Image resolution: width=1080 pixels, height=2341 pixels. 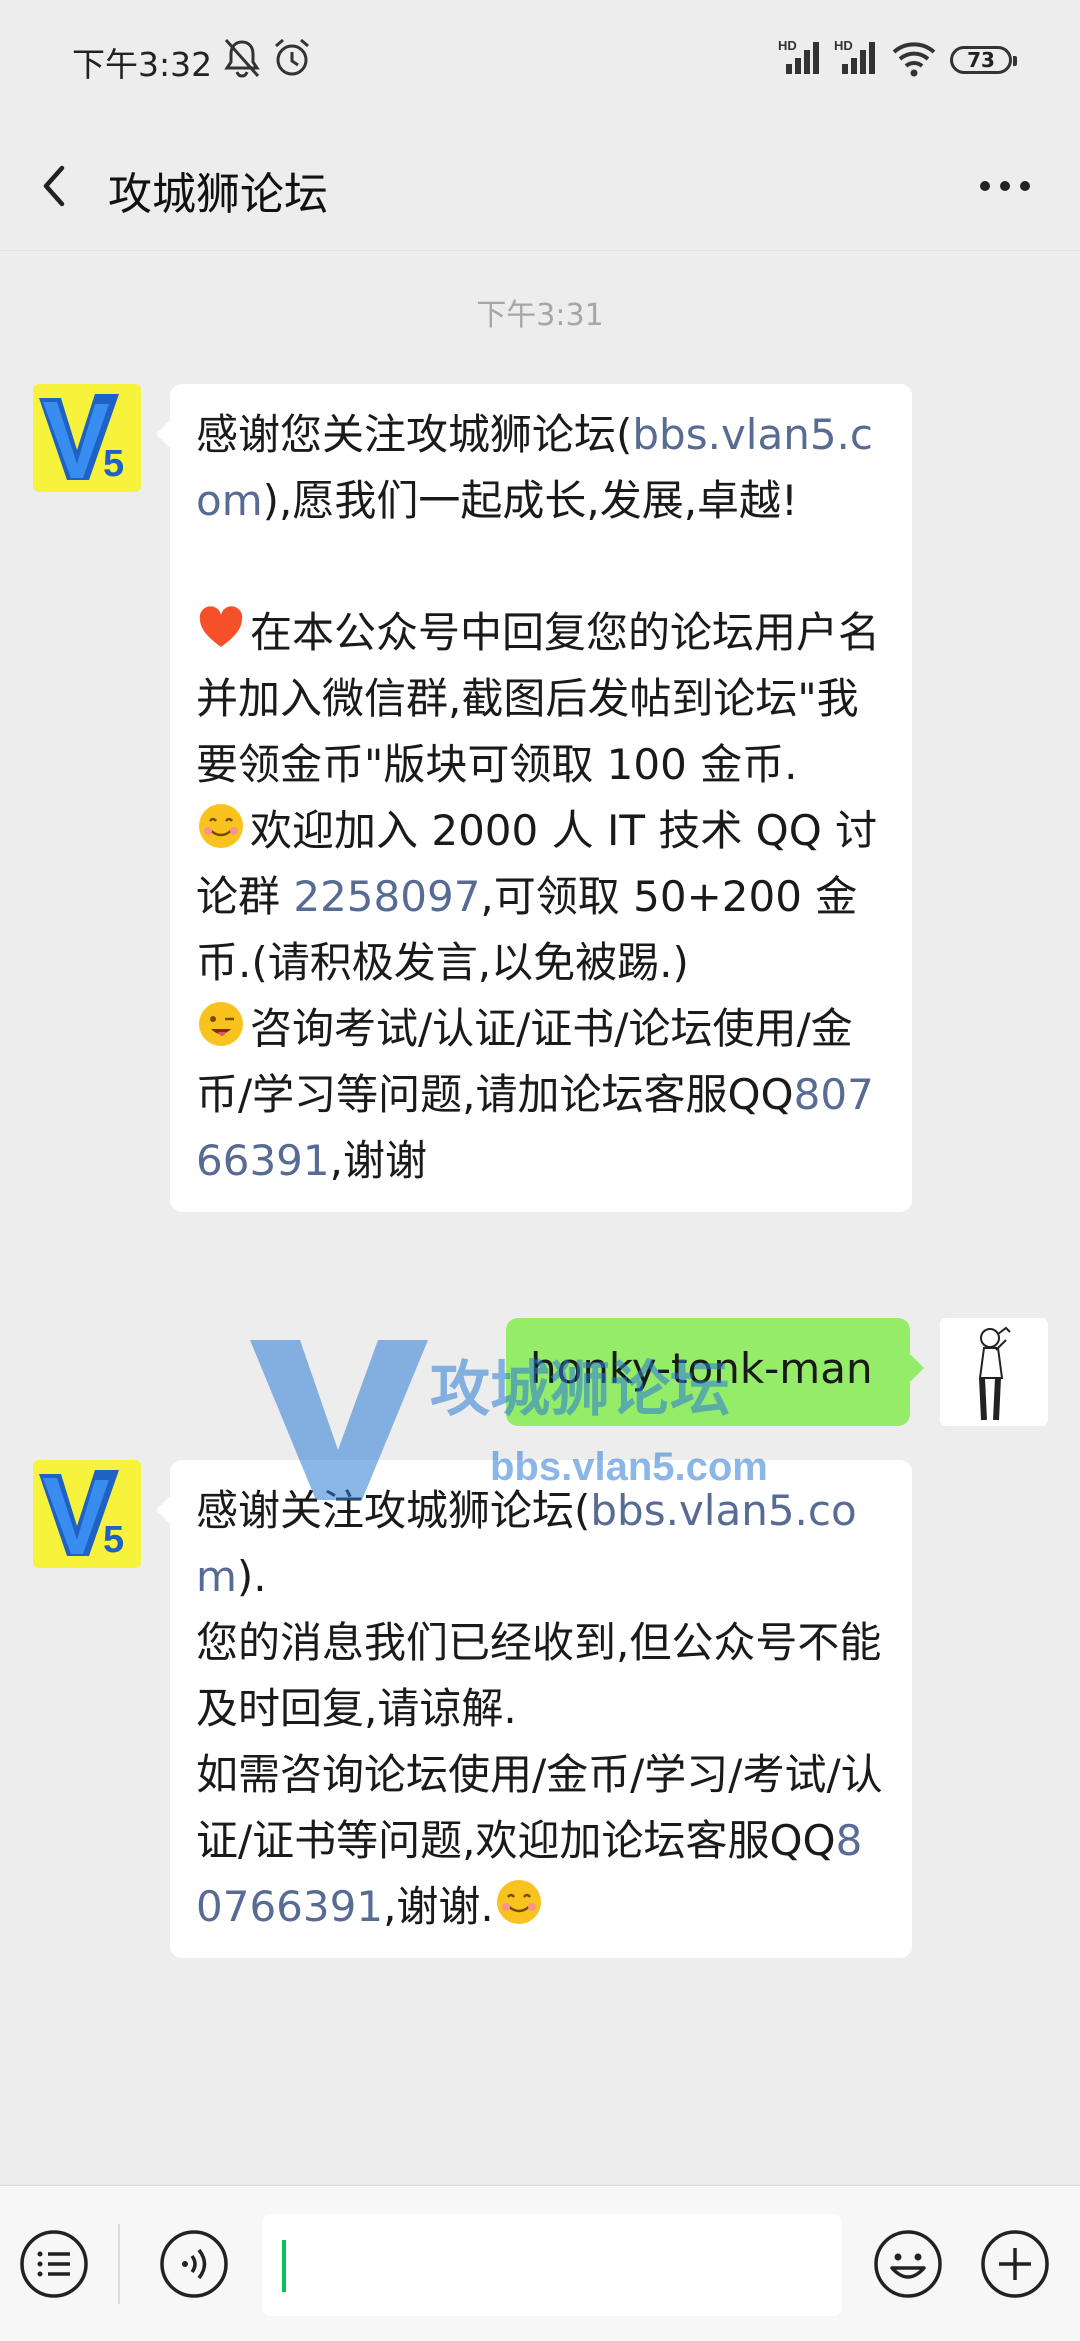 What do you see at coordinates (908, 2264) in the screenshot?
I see `emoji-icon` at bounding box center [908, 2264].